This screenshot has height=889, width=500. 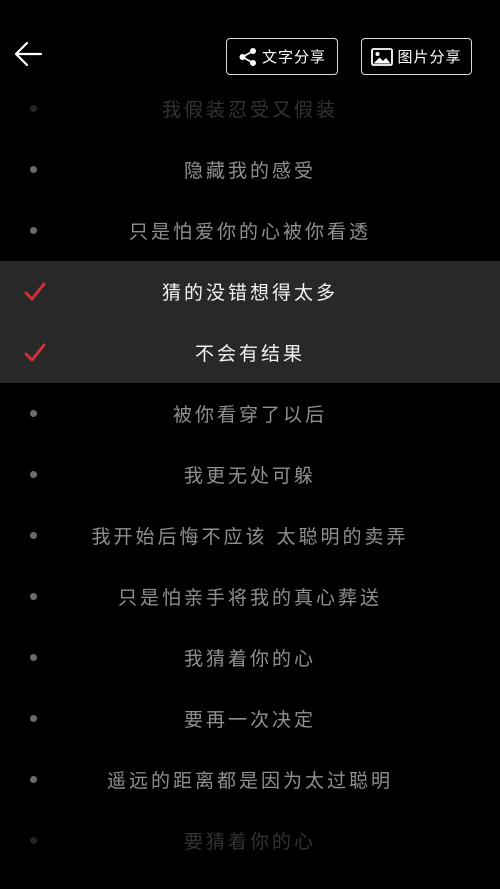 I want to click on lyric-text: 要再一次决定, so click(x=249, y=720).